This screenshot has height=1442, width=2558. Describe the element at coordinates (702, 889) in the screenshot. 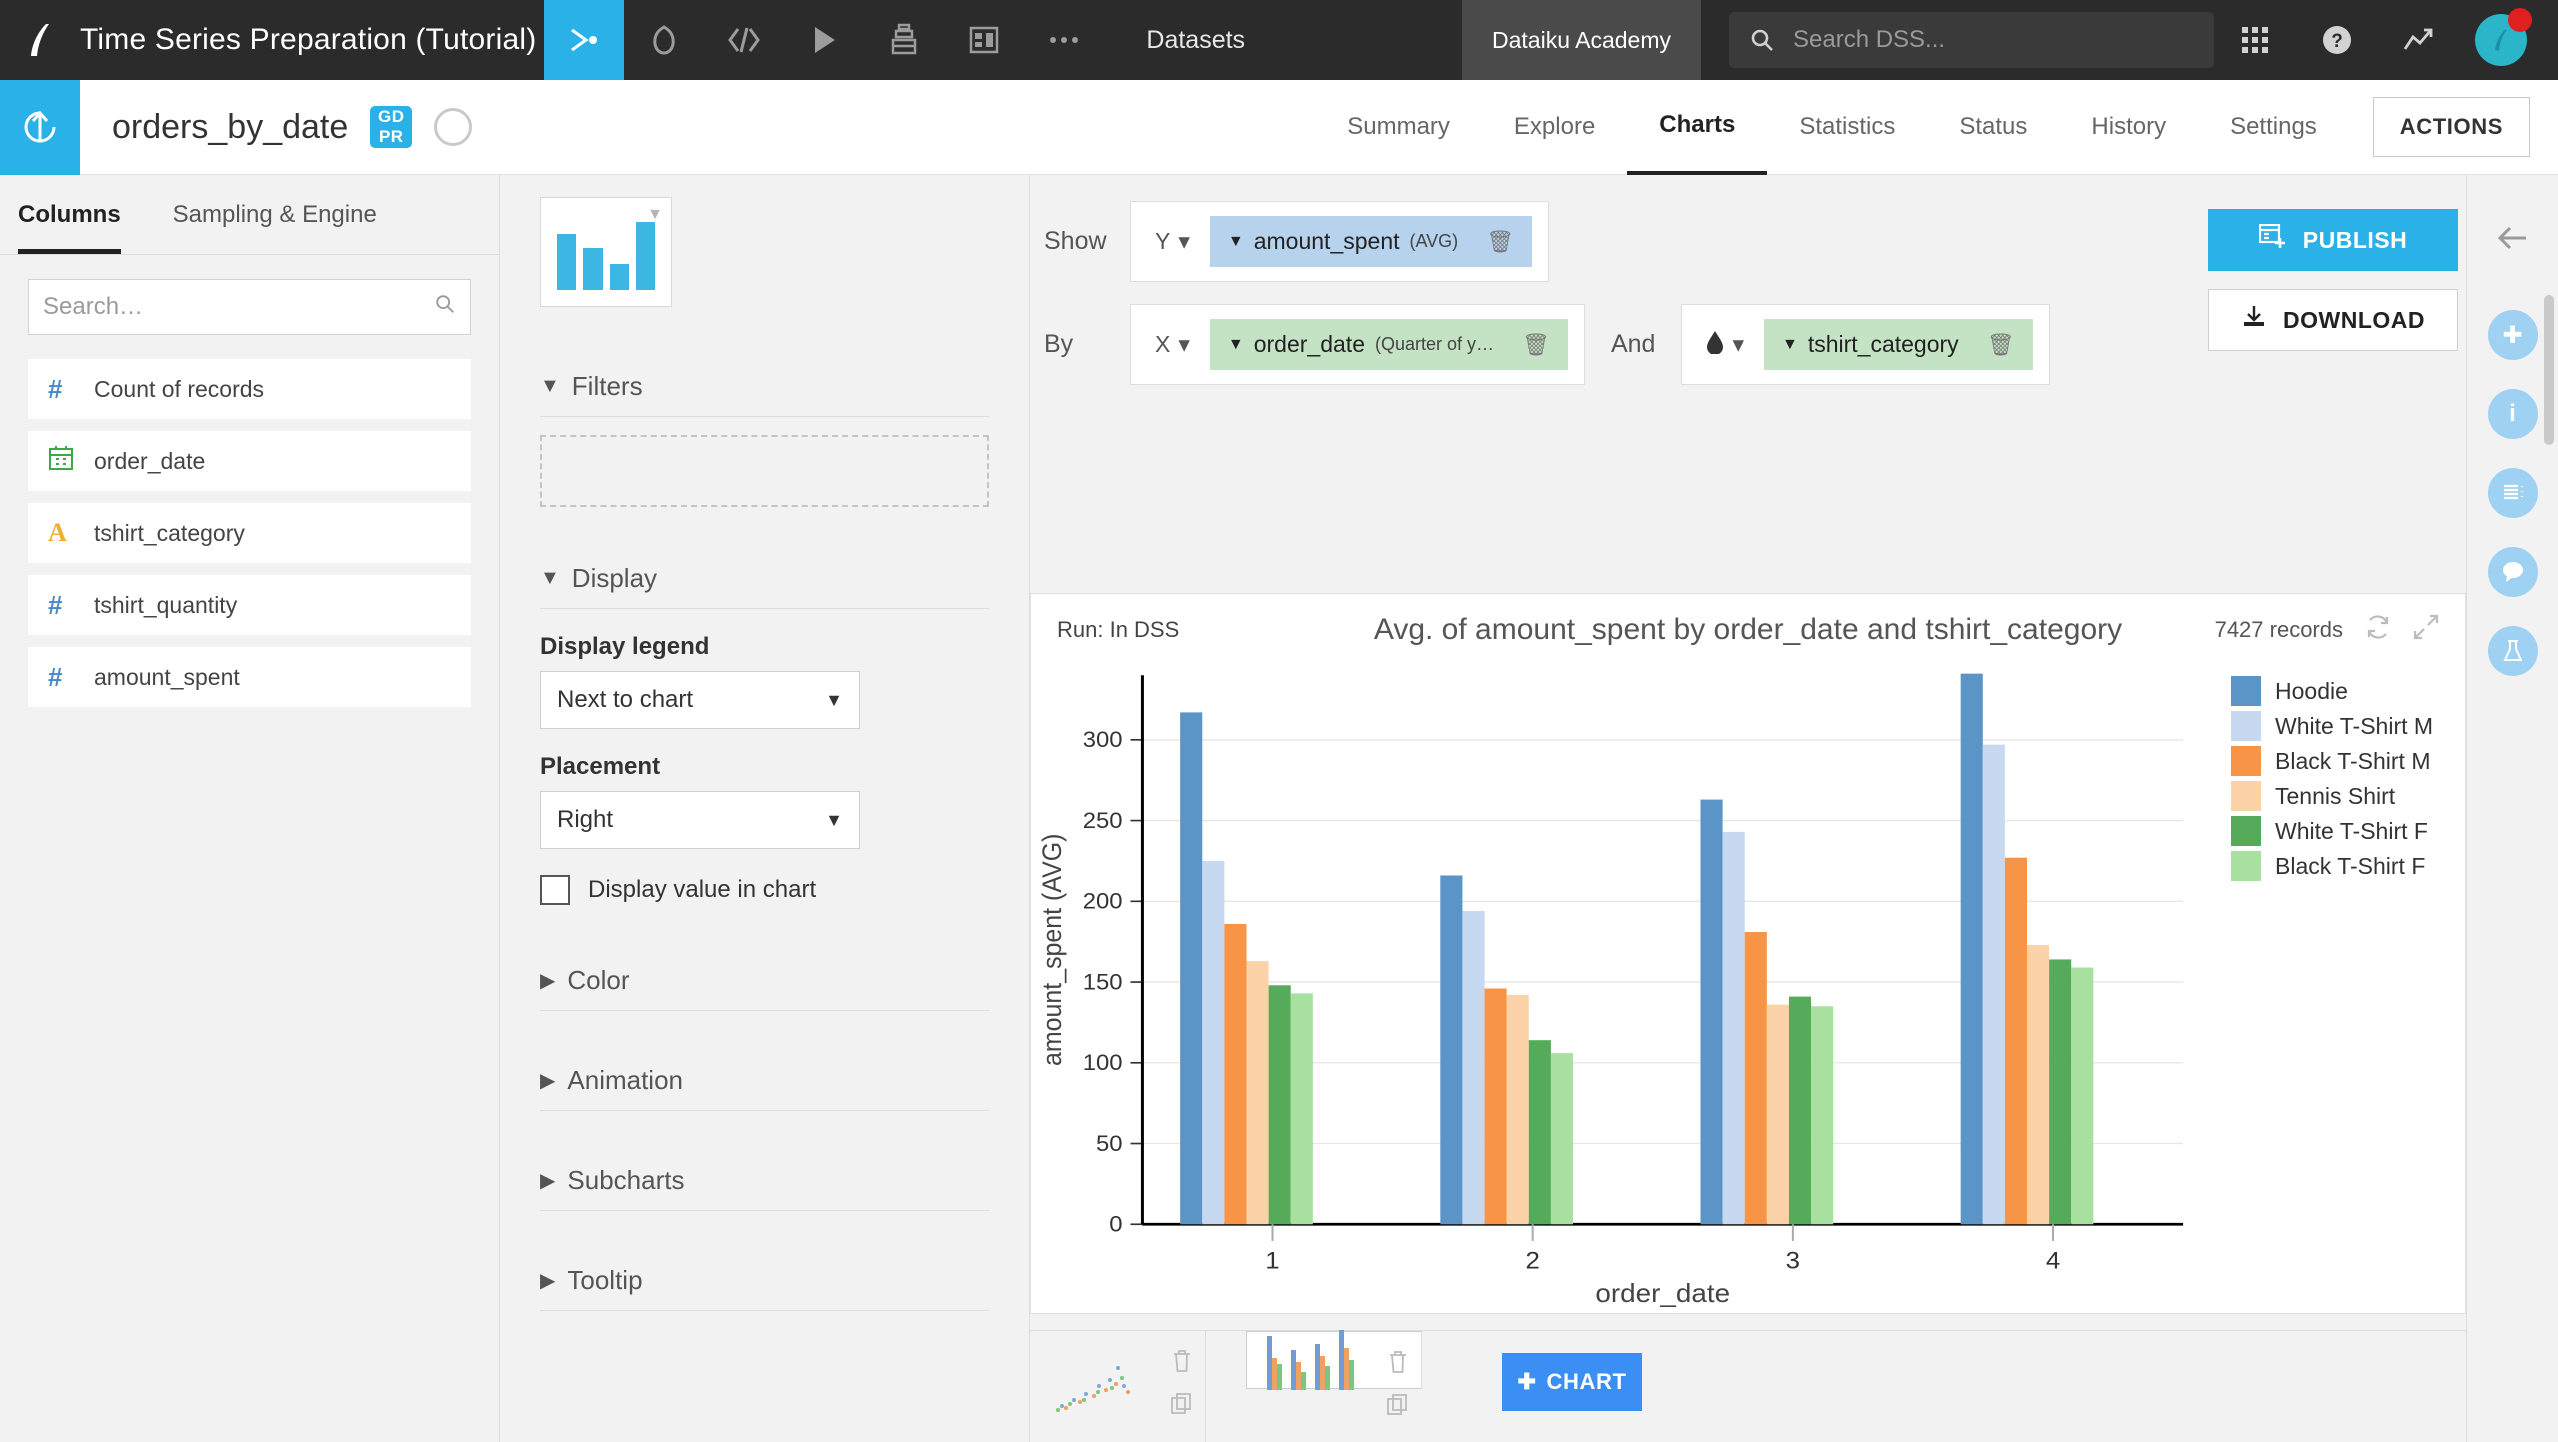

I see `display-value-label: Display value in chart` at that location.